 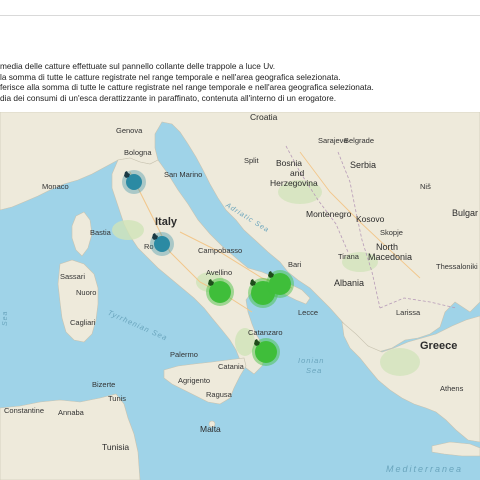 I want to click on label-sea-left: Sea, so click(x=5, y=318).